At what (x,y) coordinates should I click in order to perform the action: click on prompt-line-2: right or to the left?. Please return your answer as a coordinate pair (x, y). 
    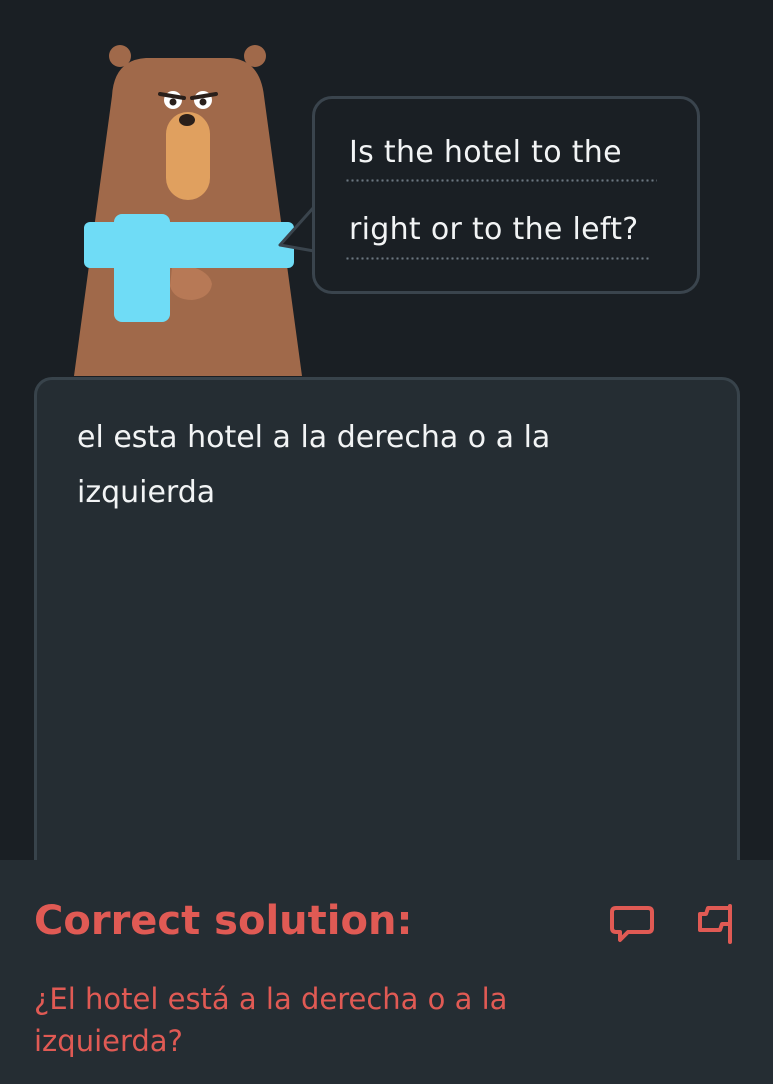
    Looking at the image, I should click on (493, 229).